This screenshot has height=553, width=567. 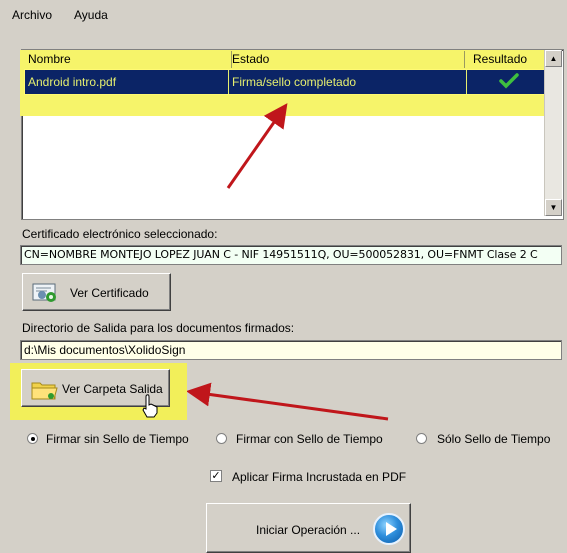 I want to click on view-certificate-button: Ver Certificado, so click(x=96, y=292).